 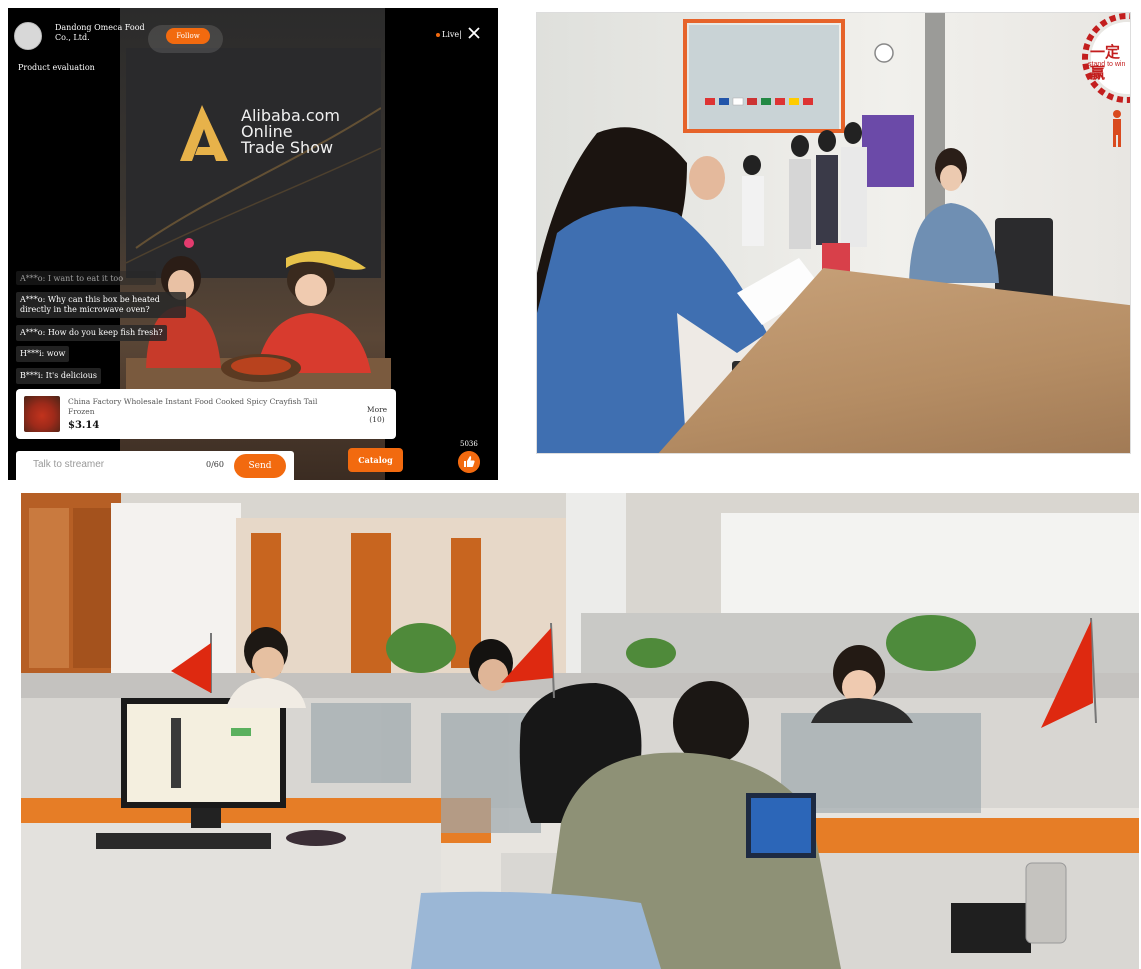 I want to click on chat-message: B***i: It's delicious, so click(x=58, y=376).